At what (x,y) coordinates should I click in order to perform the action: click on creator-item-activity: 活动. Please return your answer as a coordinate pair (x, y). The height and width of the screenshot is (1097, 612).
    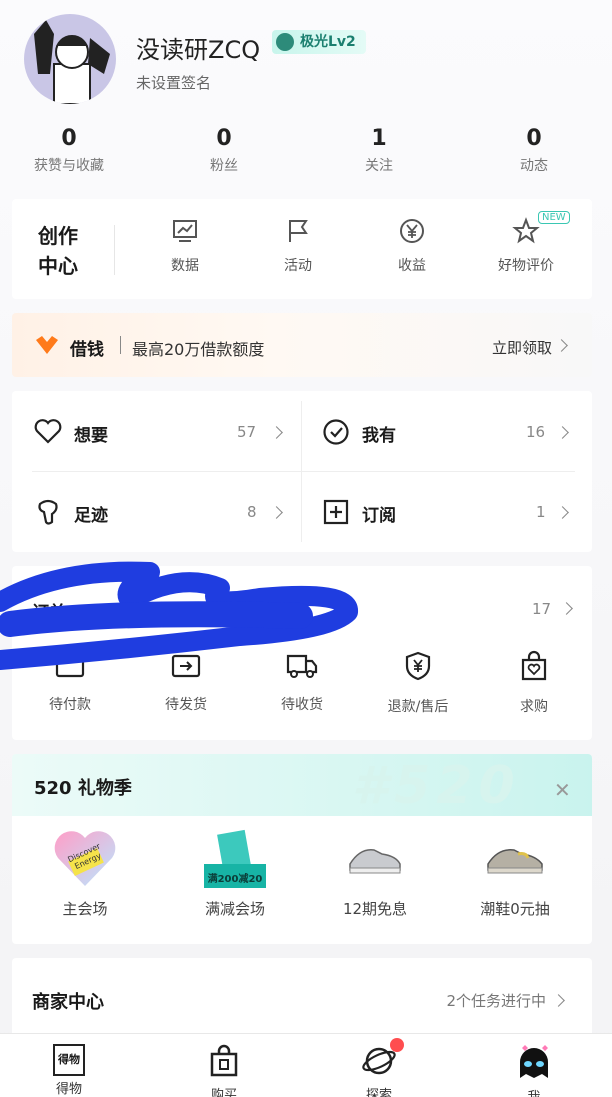
    Looking at the image, I should click on (298, 246).